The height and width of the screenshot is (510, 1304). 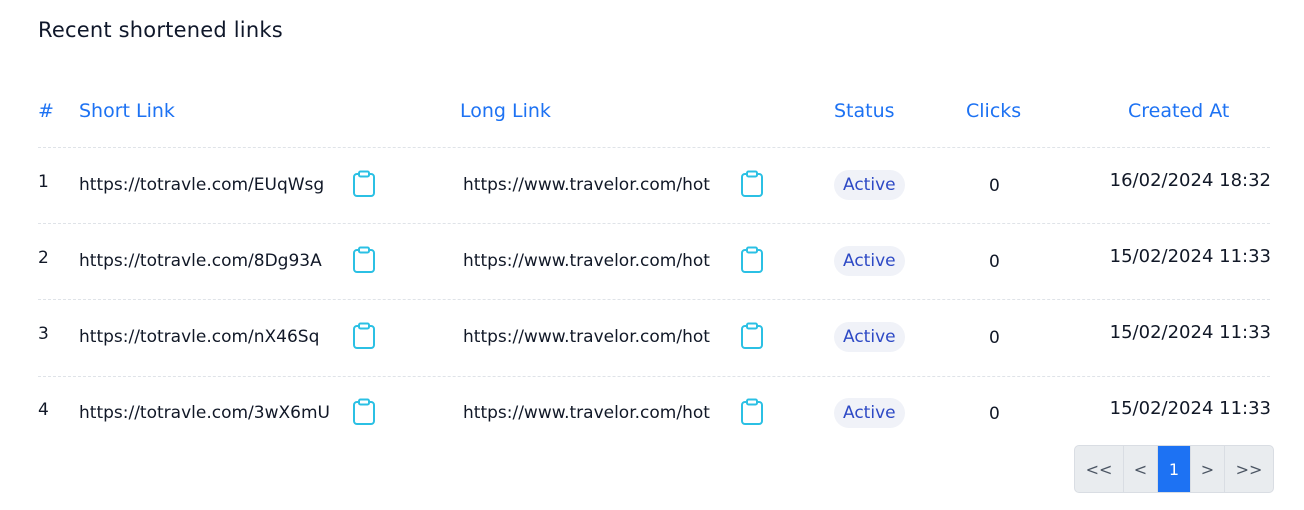 I want to click on row-index: 3, so click(x=43, y=334).